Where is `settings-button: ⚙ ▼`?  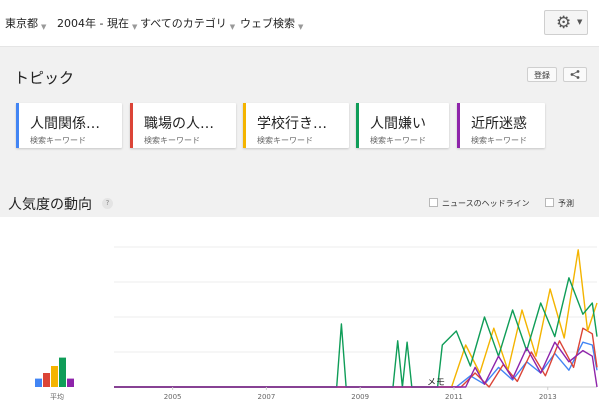
settings-button: ⚙ ▼ is located at coordinates (566, 22).